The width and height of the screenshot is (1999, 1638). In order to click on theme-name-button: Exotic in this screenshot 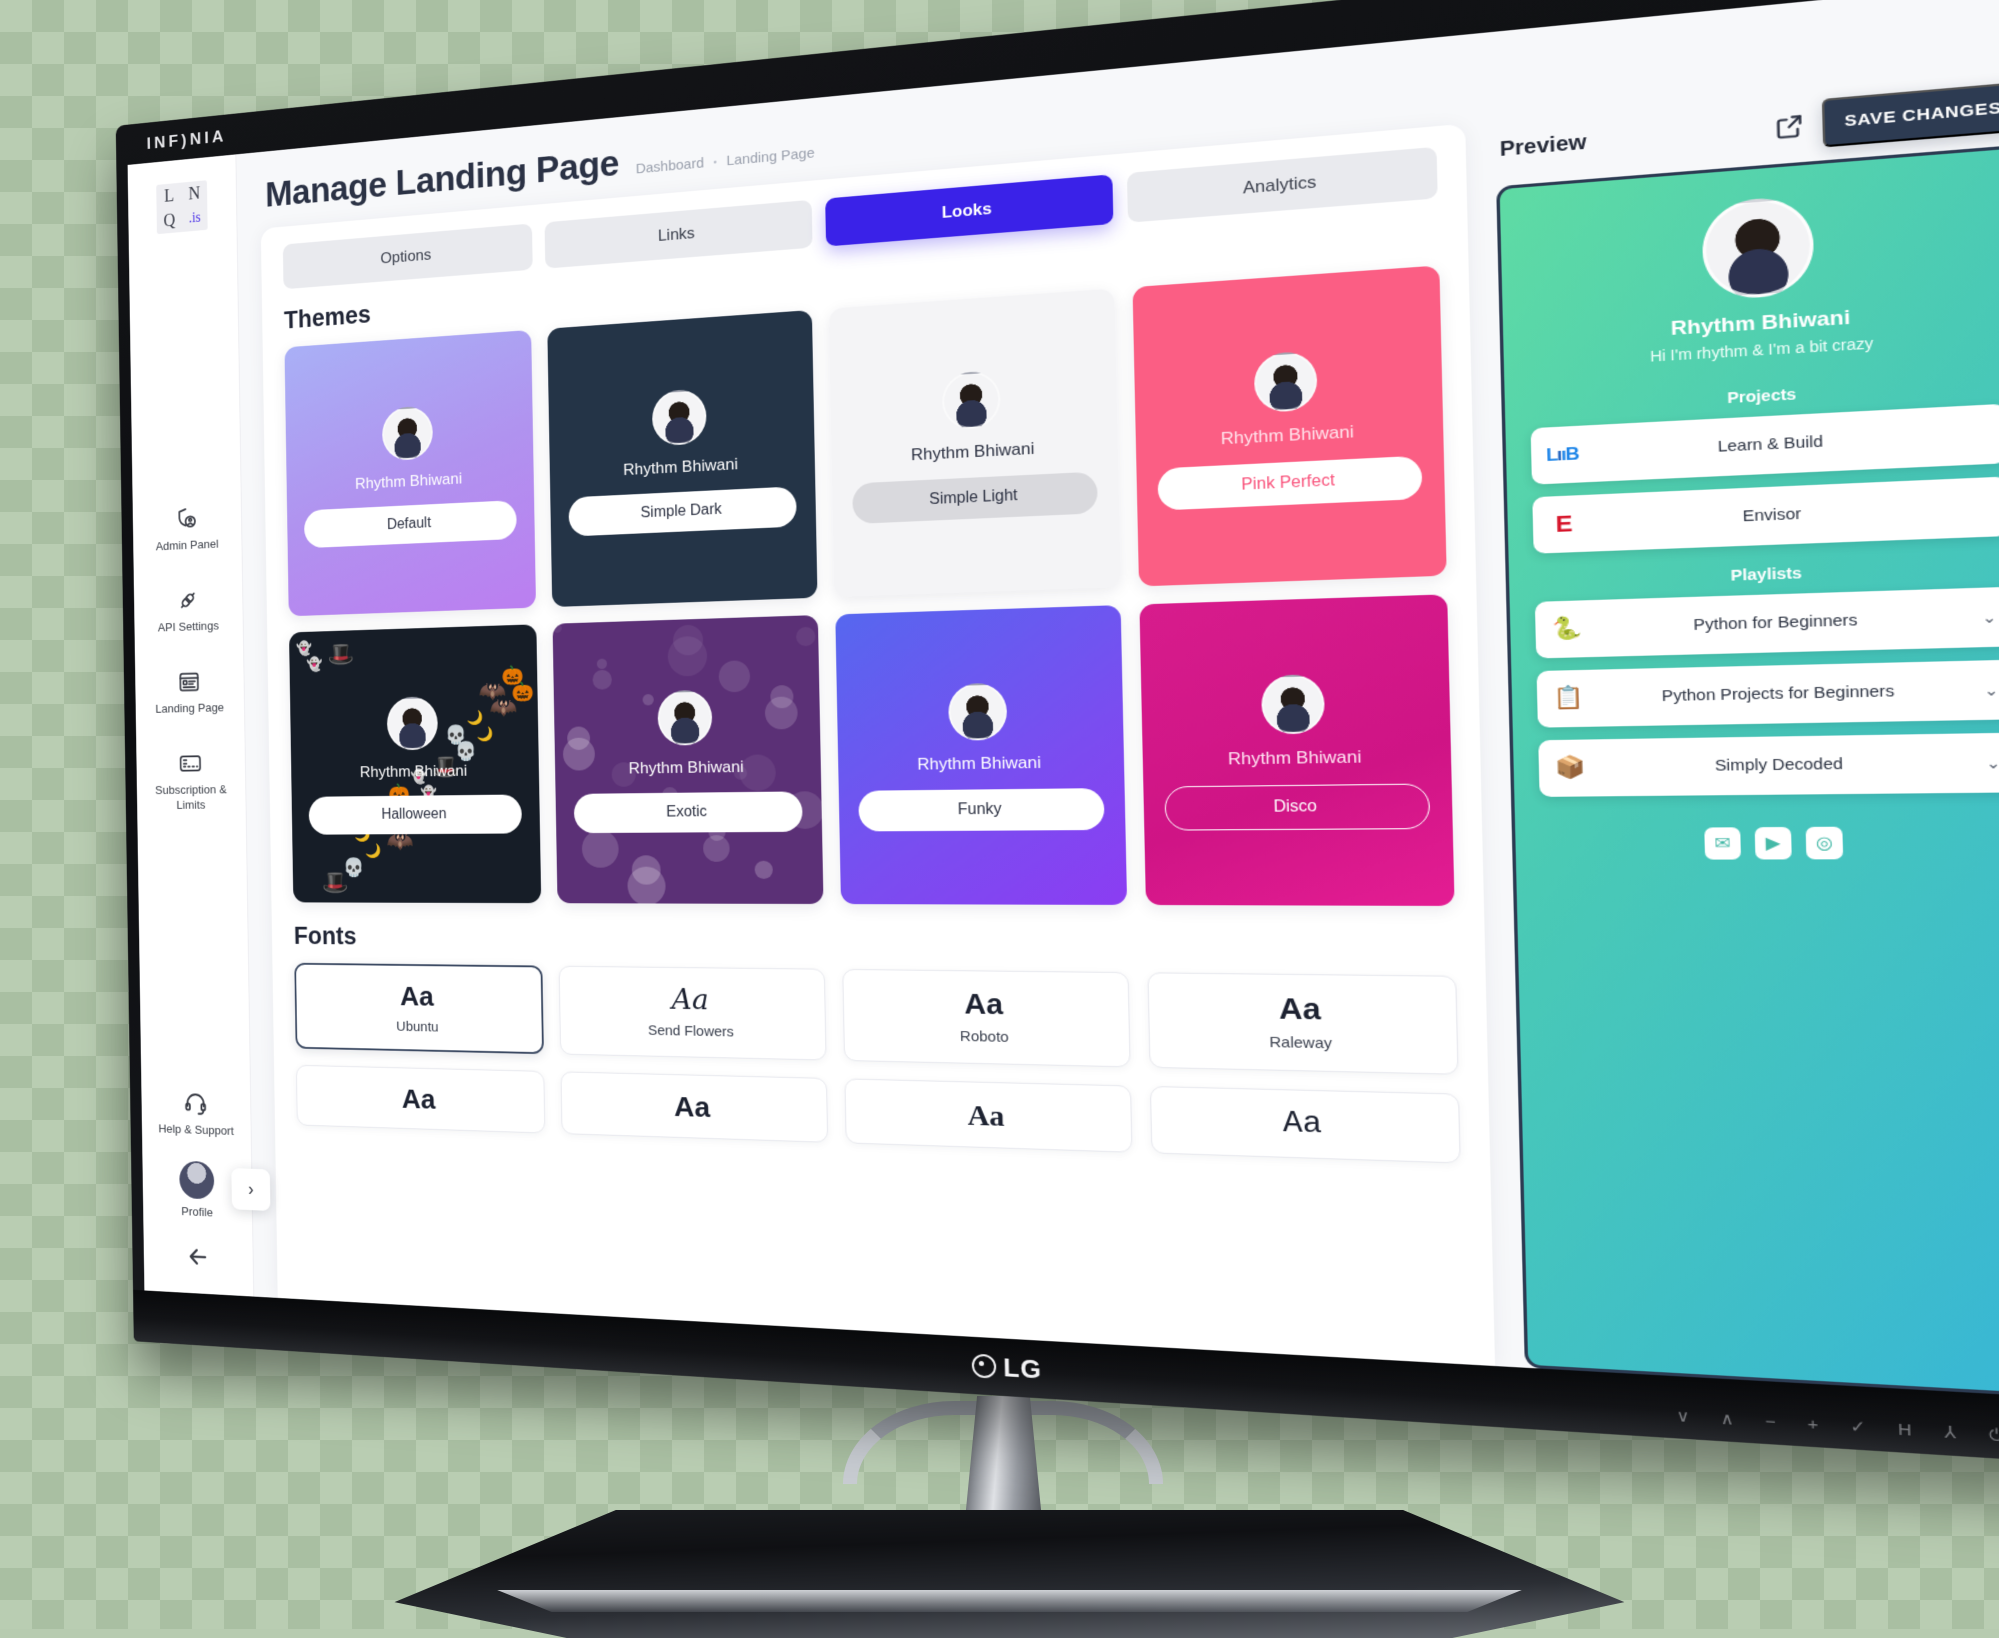, I will do `click(688, 812)`.